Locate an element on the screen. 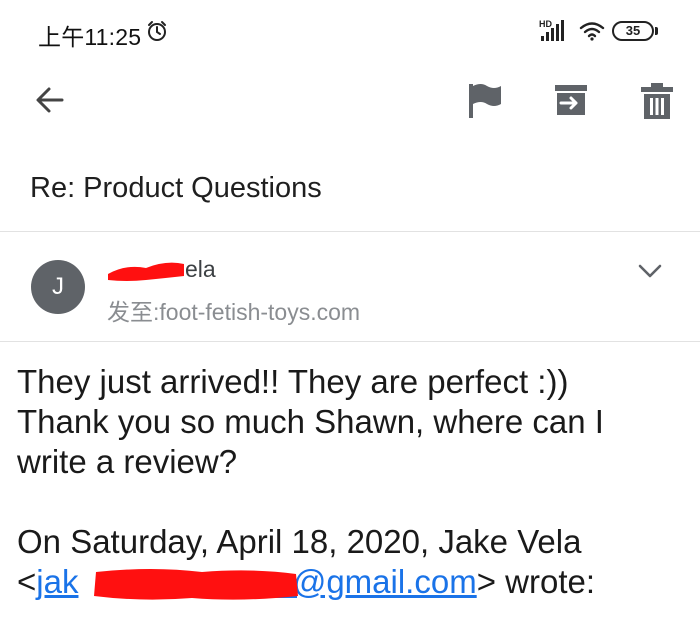  status-bar: 上午11:25 HD 35 is located at coordinates (350, 31).